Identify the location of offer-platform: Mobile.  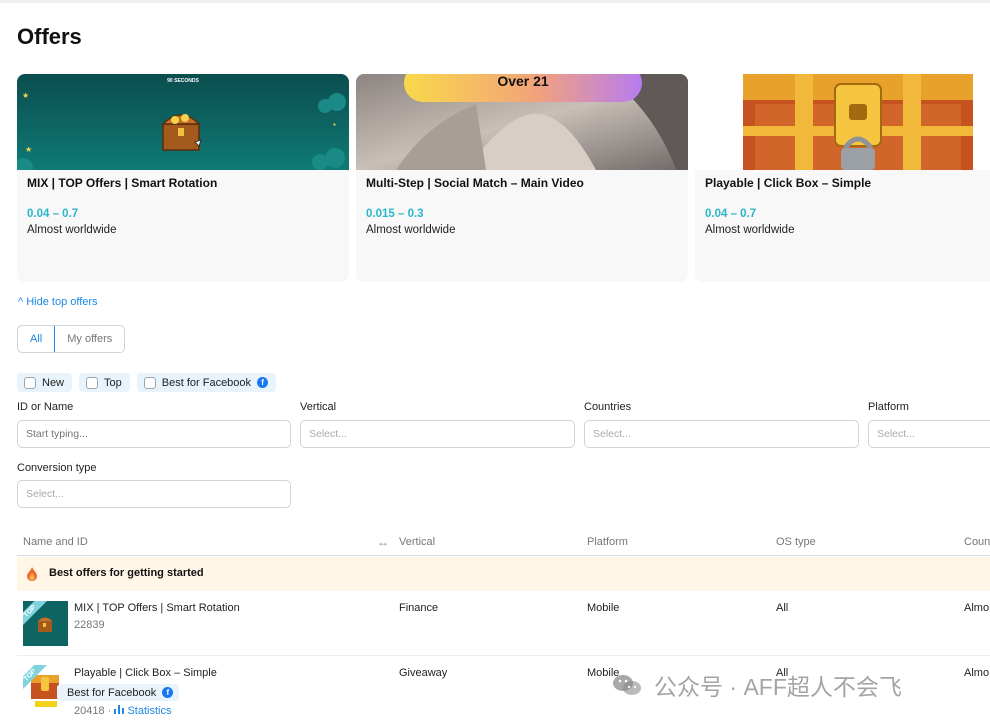
(603, 608).